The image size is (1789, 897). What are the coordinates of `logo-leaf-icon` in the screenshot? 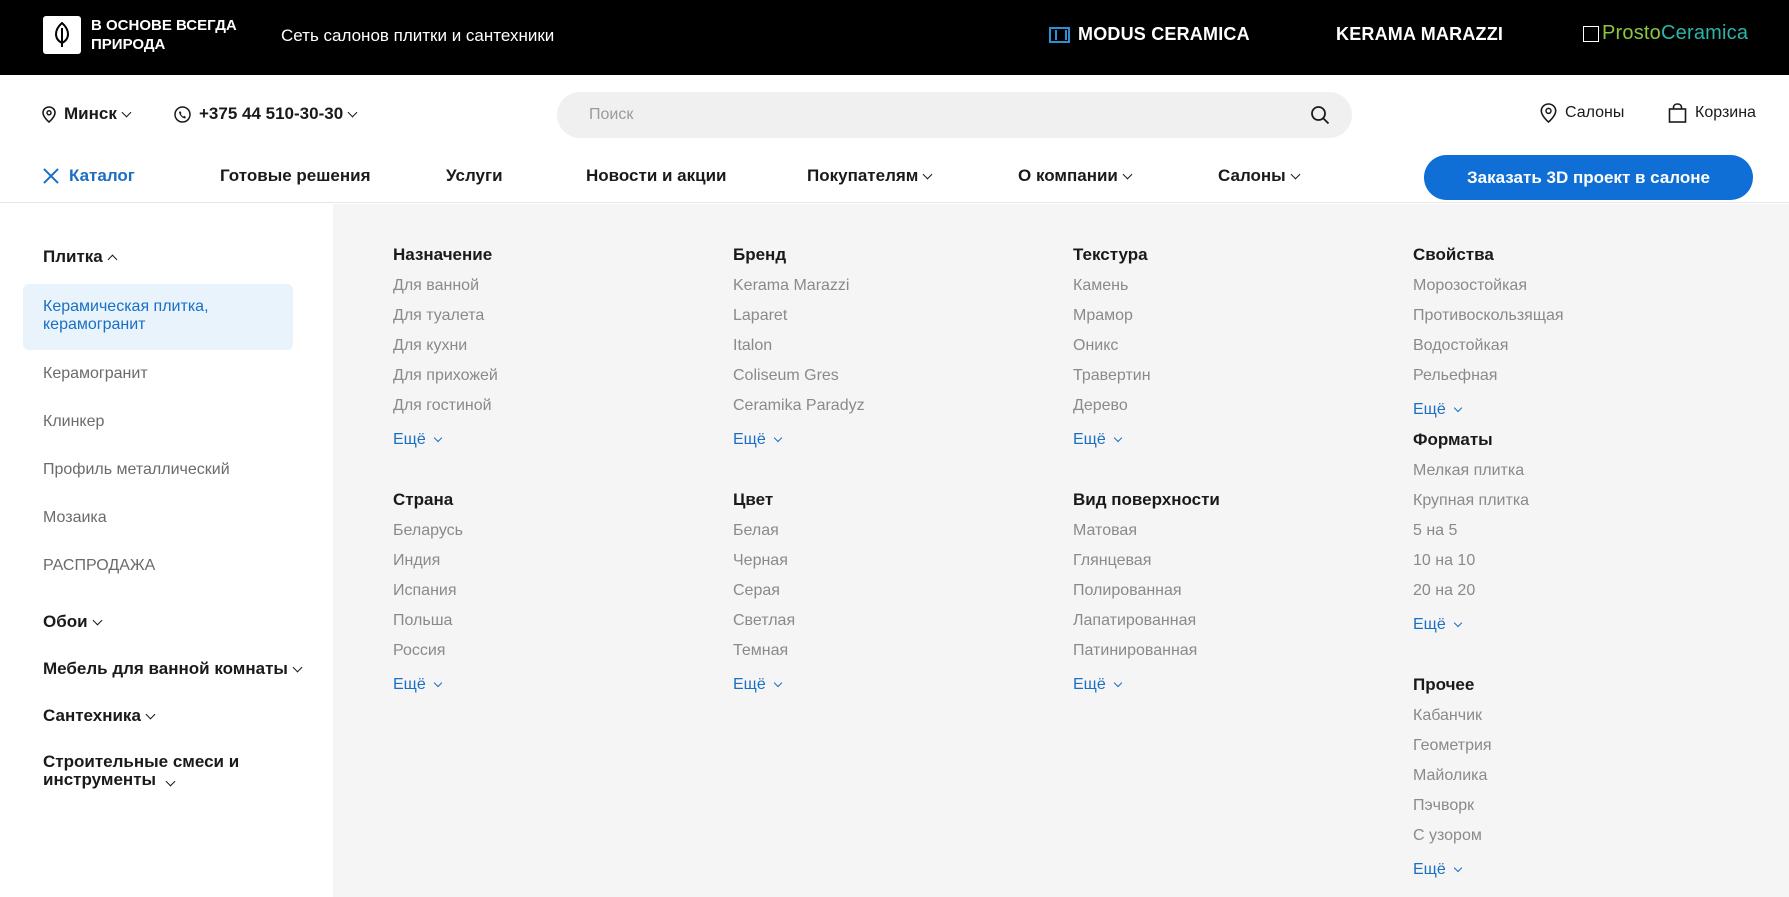 It's located at (62, 35).